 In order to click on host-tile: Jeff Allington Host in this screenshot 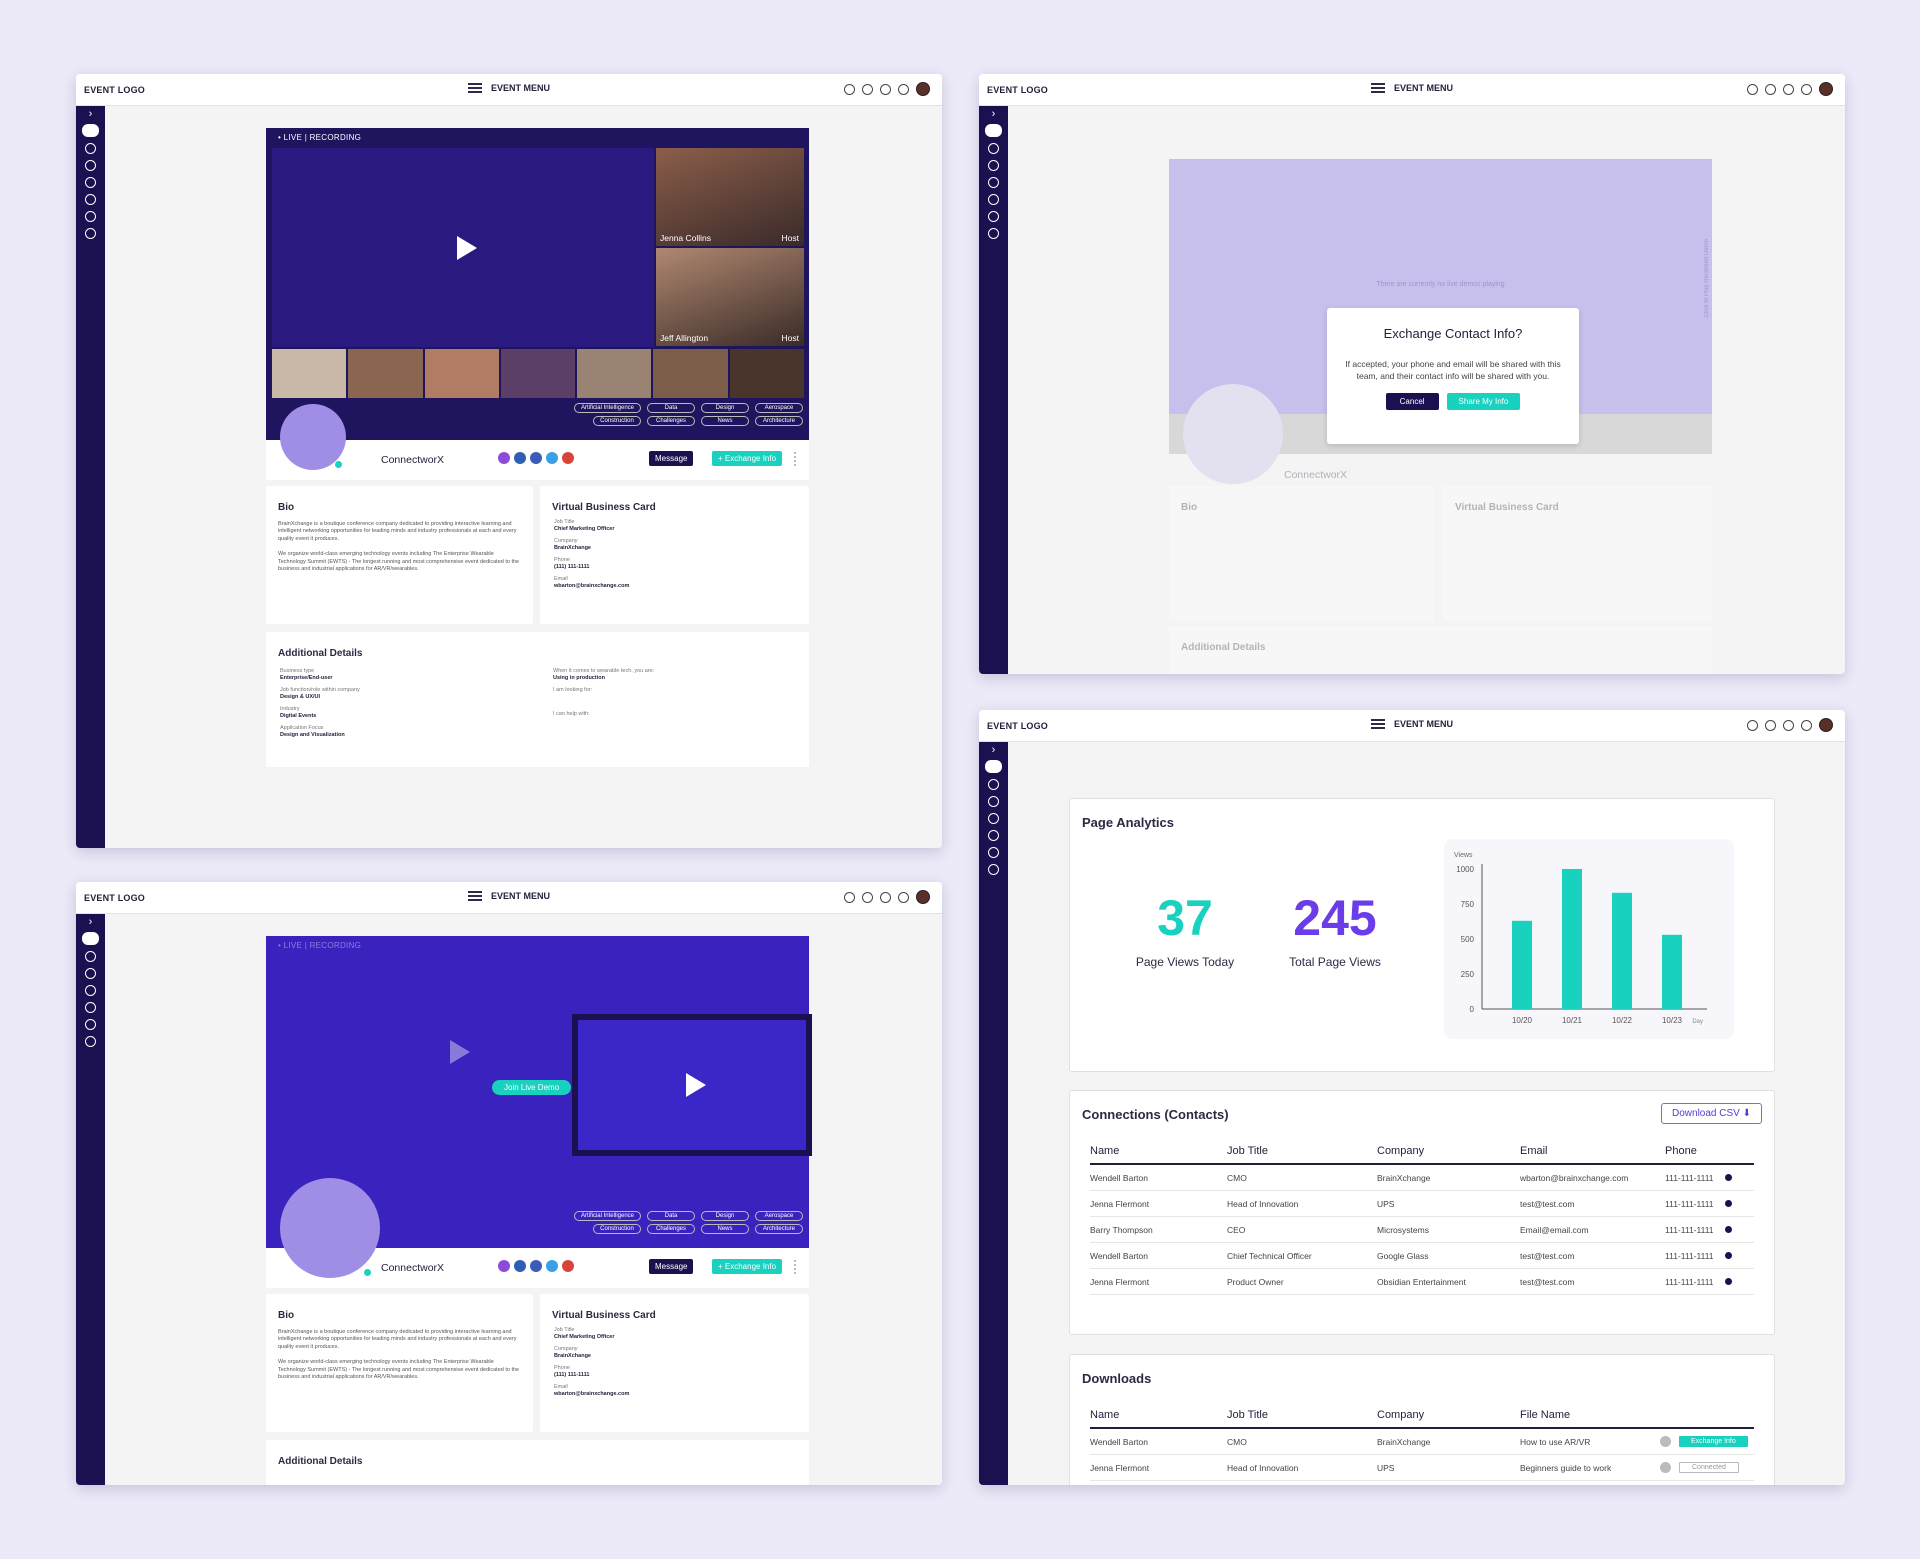, I will do `click(730, 297)`.